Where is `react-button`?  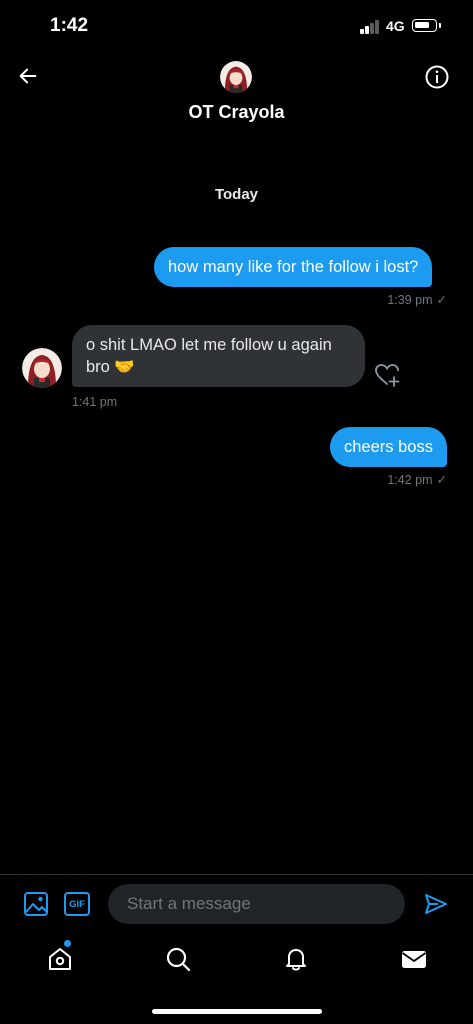 react-button is located at coordinates (388, 375).